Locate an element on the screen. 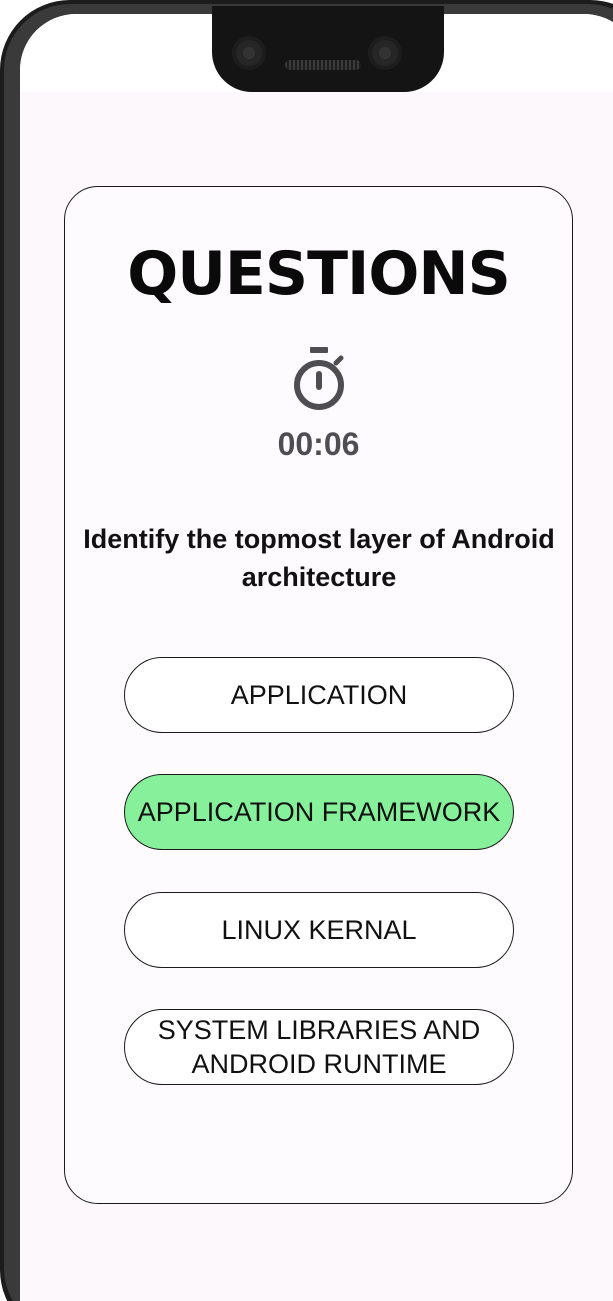  answer-option-application-framework: APPLICATION FRAMEWORK is located at coordinates (319, 812).